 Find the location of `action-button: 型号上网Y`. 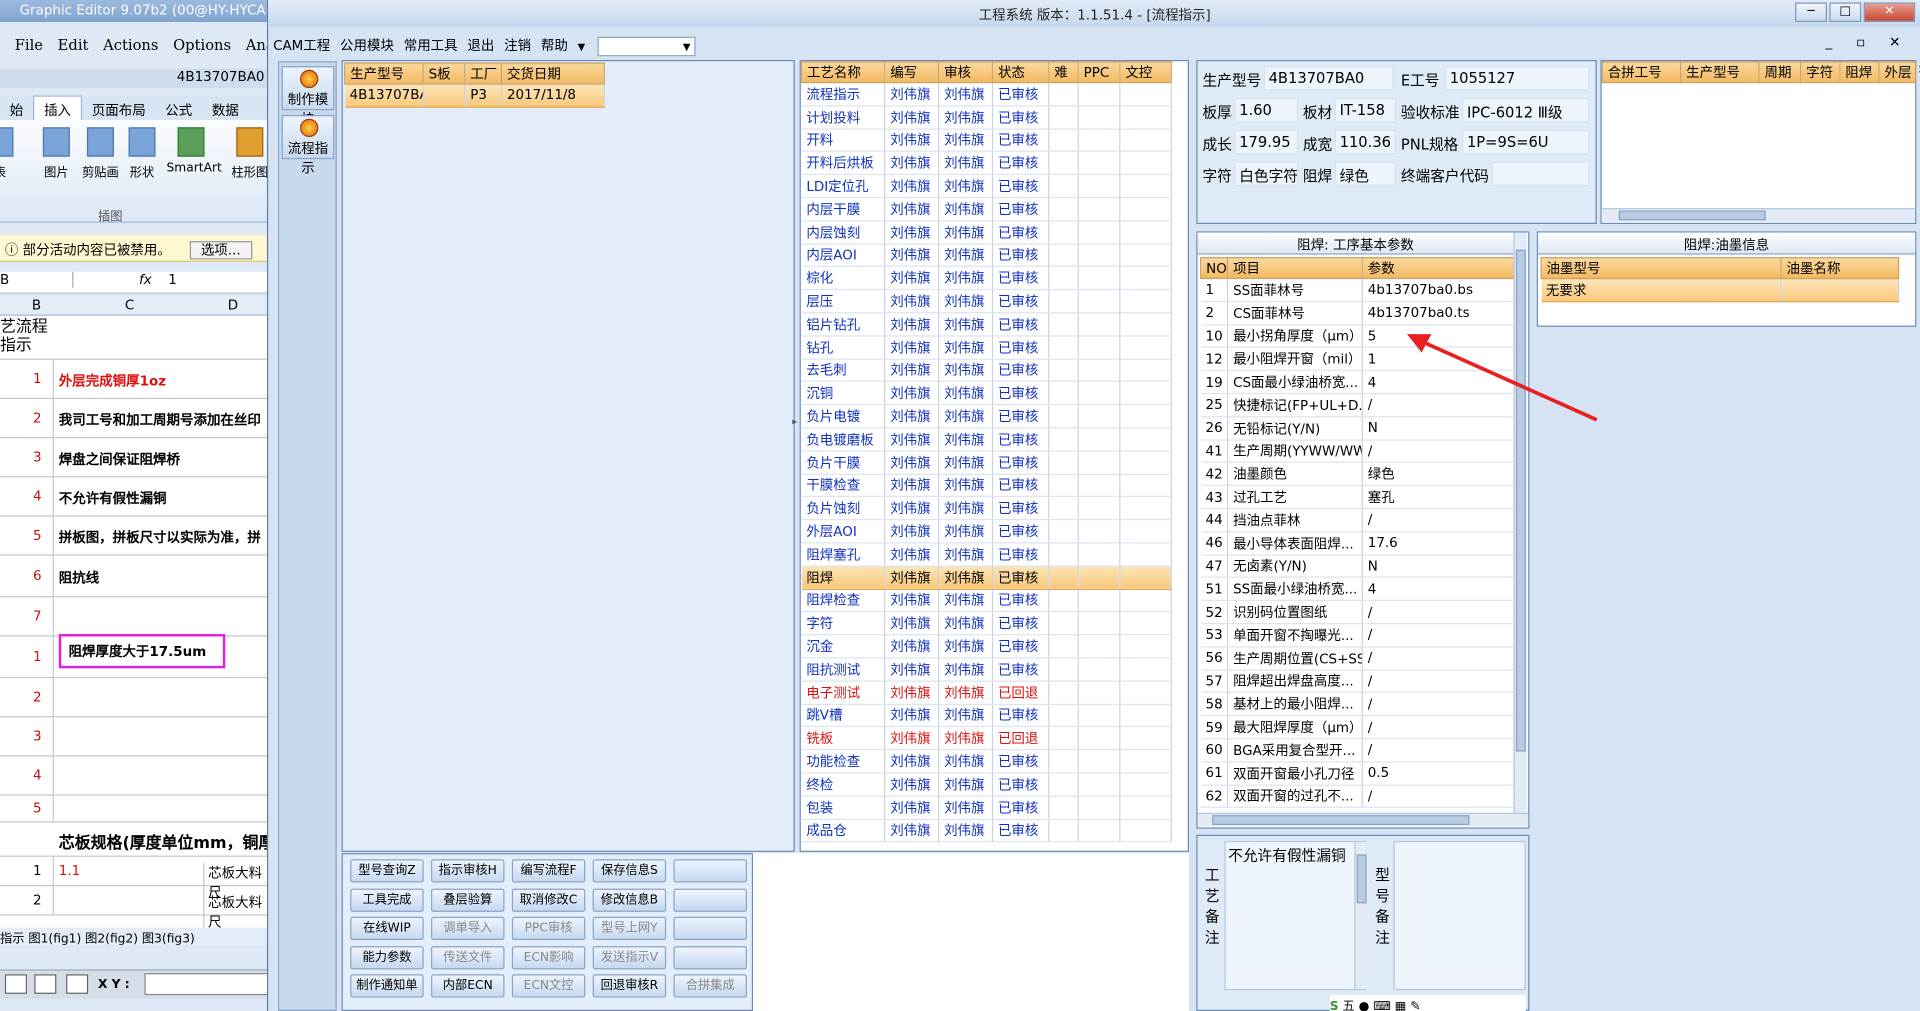

action-button: 型号上网Y is located at coordinates (629, 929).